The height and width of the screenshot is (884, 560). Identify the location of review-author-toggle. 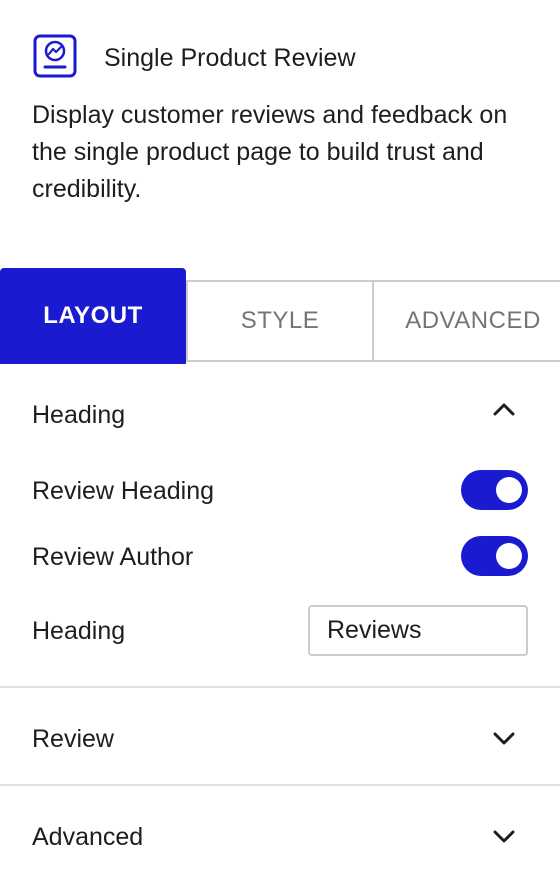
(494, 556).